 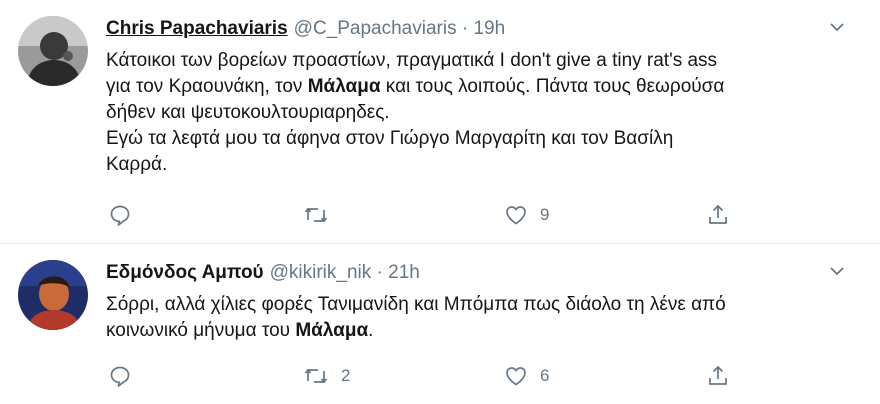 What do you see at coordinates (201, 330) in the screenshot?
I see `text-segment: κοινωνικό μήνυμα του` at bounding box center [201, 330].